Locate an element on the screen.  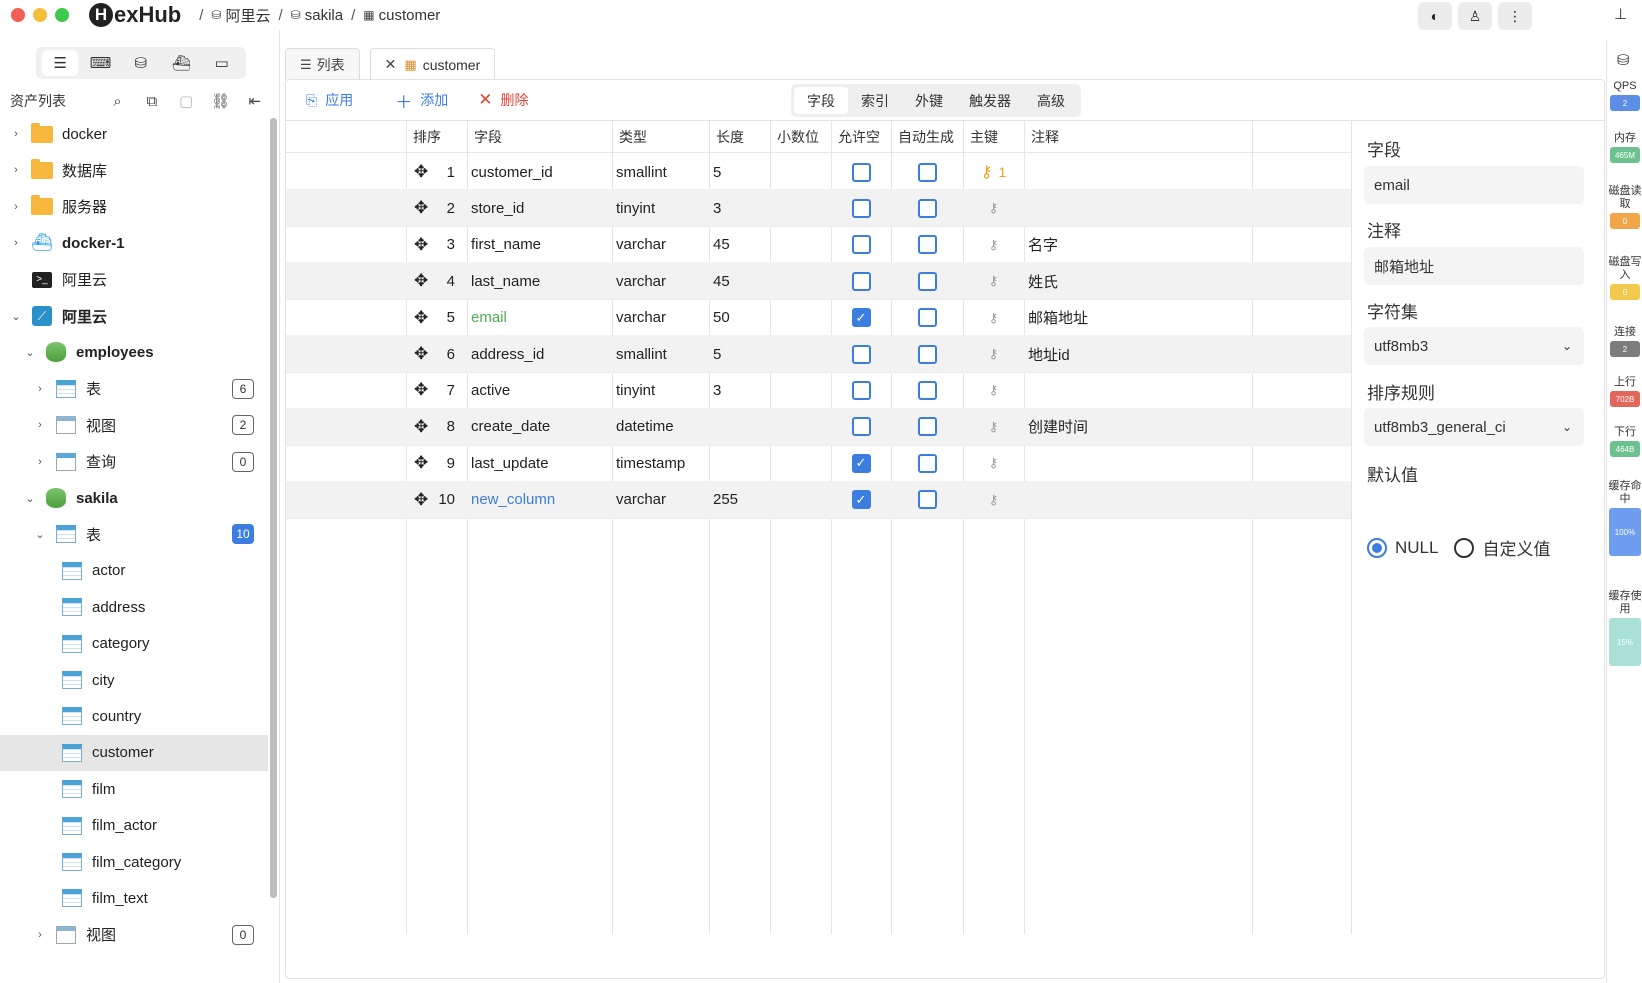
more-menu-button: ⋮ is located at coordinates (1515, 16).